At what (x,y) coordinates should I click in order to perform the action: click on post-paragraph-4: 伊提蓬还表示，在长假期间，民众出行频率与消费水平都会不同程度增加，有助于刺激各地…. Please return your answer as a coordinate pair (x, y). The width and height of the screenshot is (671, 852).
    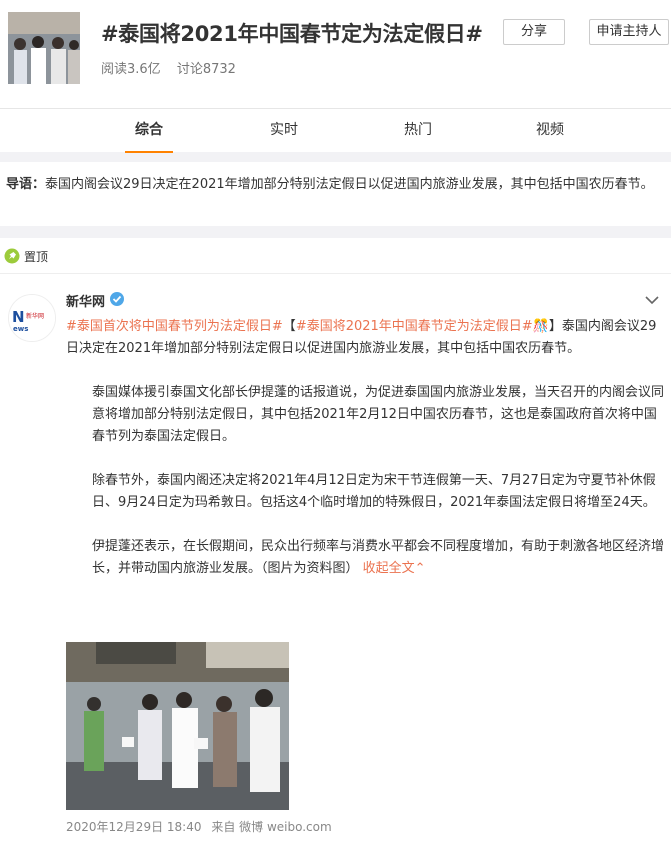
    Looking at the image, I should click on (365, 558).